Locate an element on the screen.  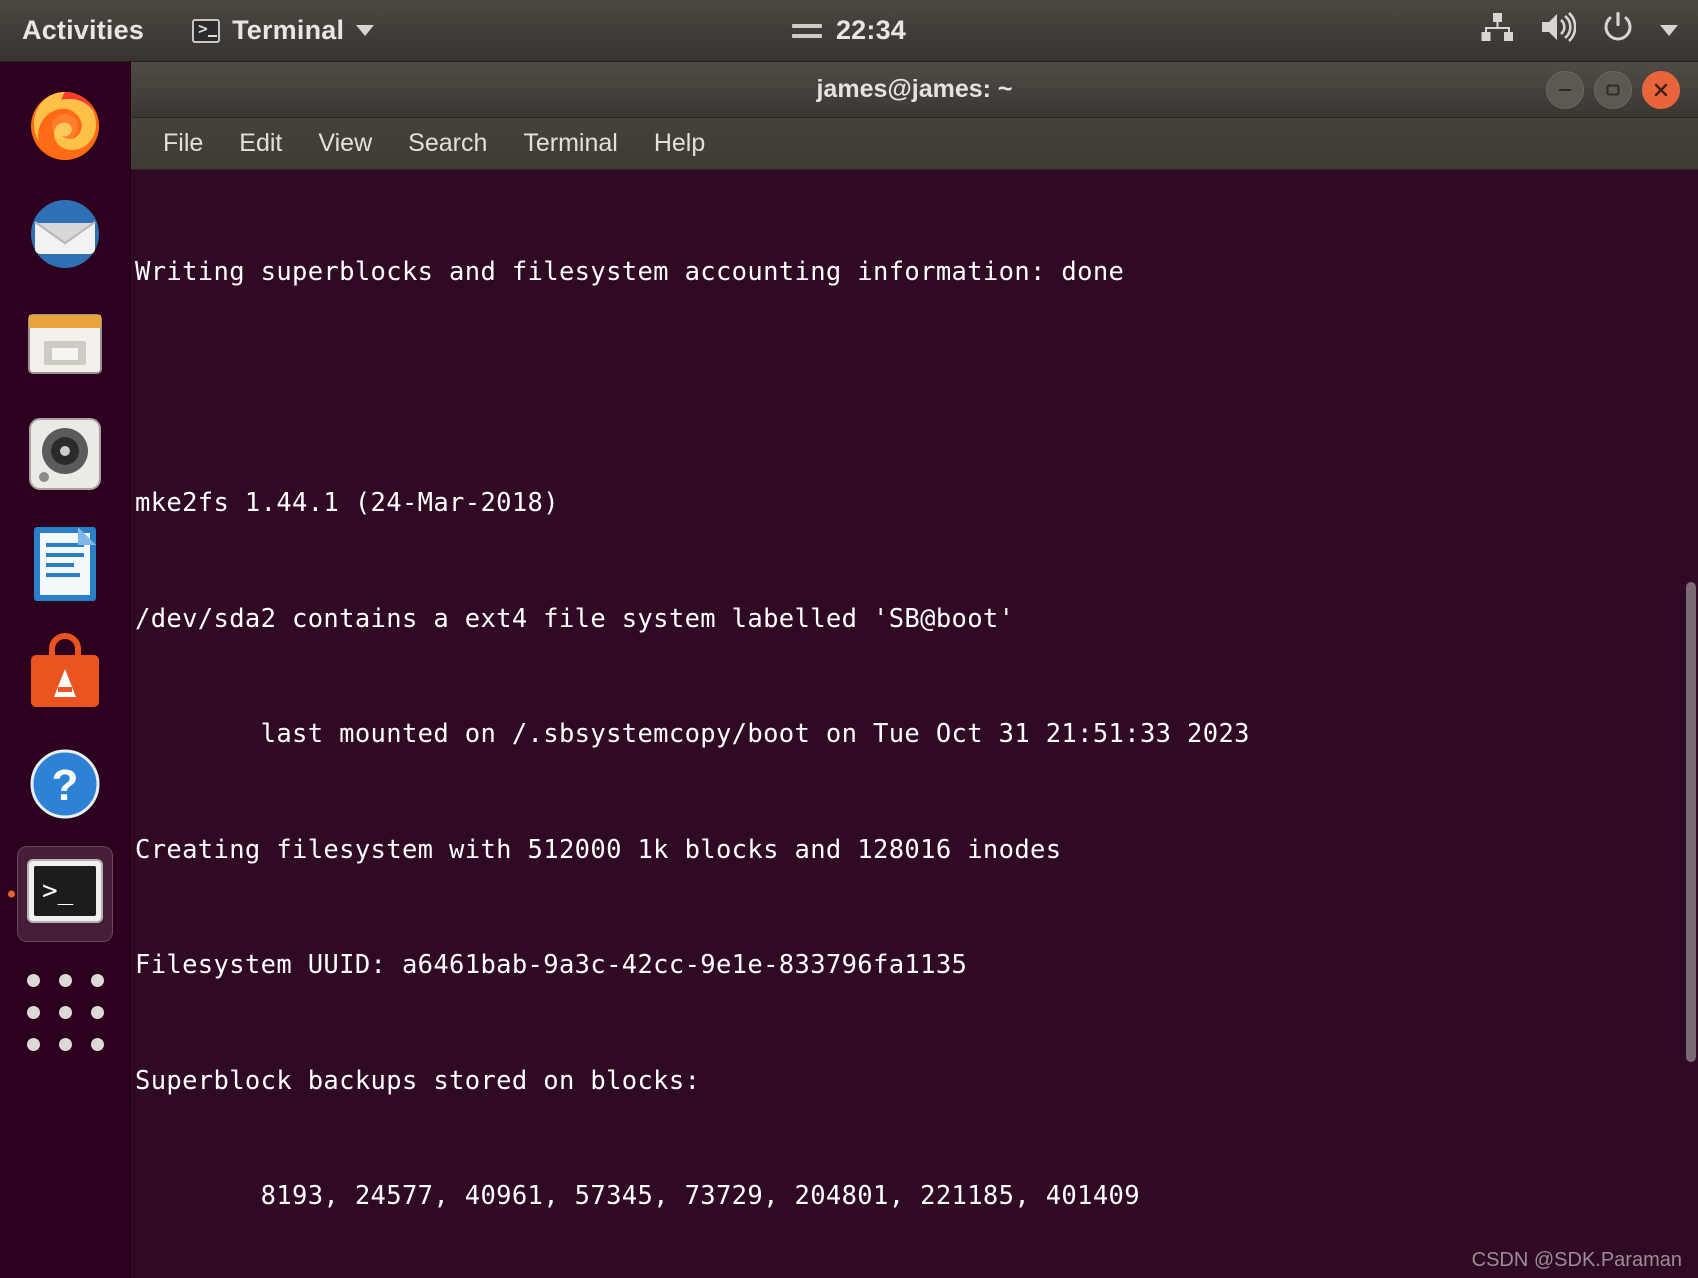
scrollbar-thumb is located at coordinates (1691, 822).